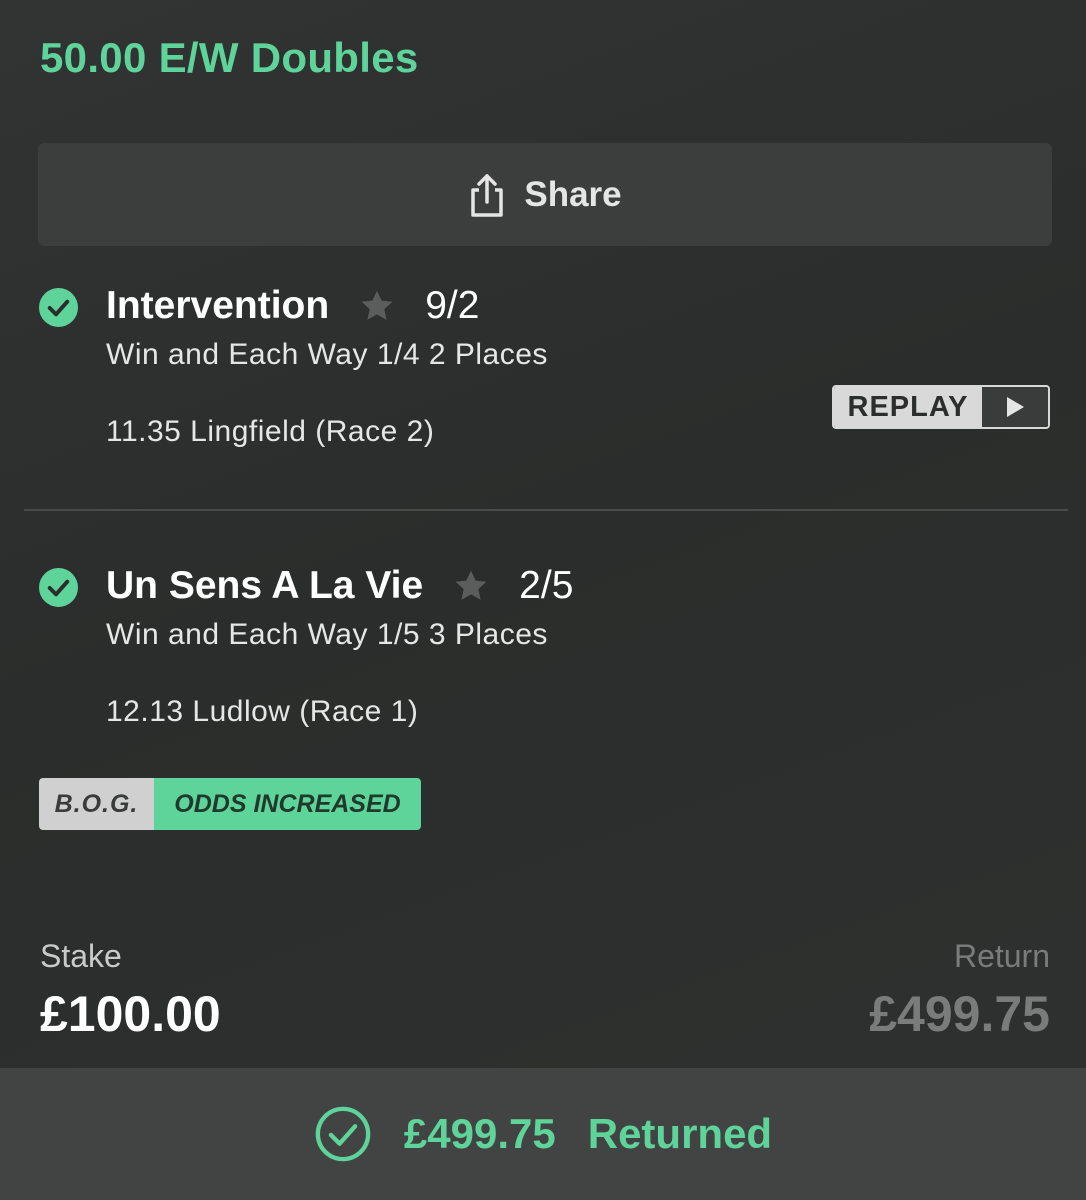 The image size is (1086, 1200). Describe the element at coordinates (573, 194) in the screenshot. I see `share-label: Share` at that location.